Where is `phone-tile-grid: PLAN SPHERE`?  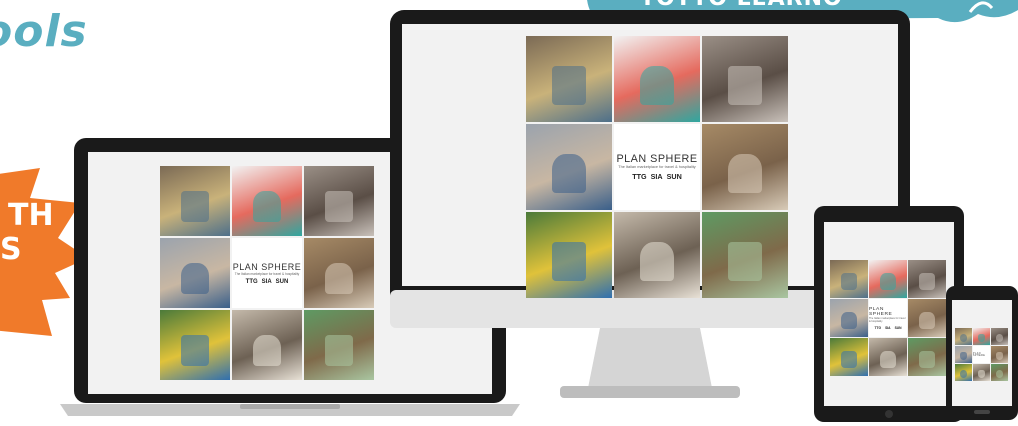
phone-tile-grid: PLAN SPHERE is located at coordinates (981, 354).